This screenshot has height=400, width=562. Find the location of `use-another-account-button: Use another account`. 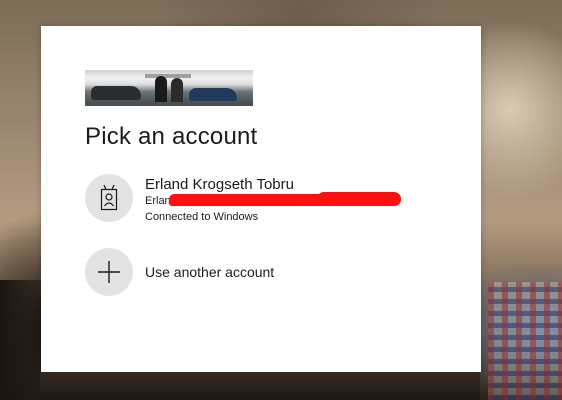

use-another-account-button: Use another account is located at coordinates (235, 272).